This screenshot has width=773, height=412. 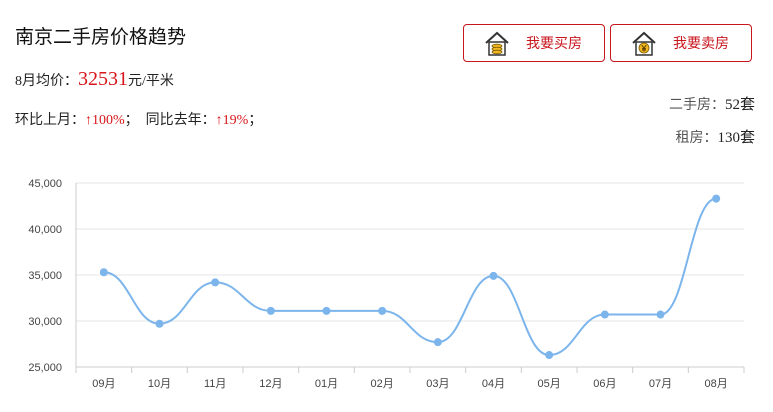 I want to click on sell-house-button: 我要卖房, so click(x=681, y=43).